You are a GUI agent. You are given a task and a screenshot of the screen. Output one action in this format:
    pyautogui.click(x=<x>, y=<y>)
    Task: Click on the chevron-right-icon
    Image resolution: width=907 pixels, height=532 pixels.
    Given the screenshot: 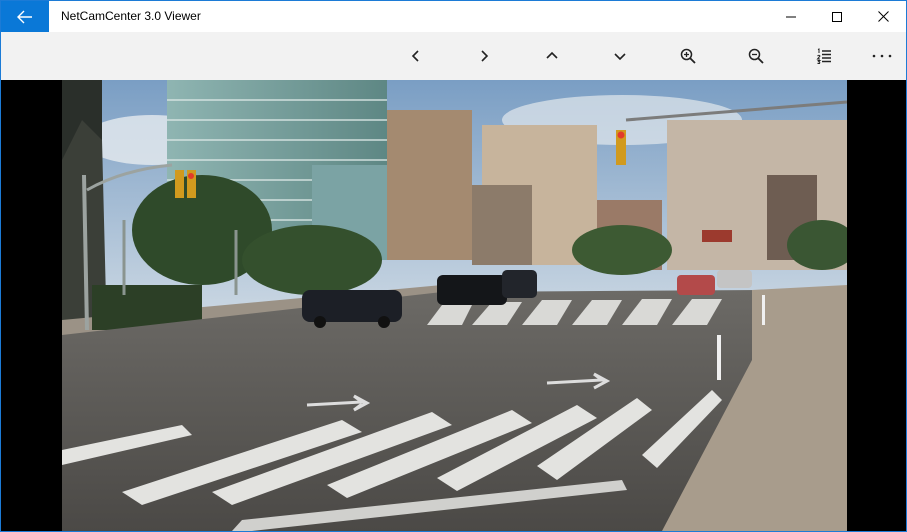 What is the action you would take?
    pyautogui.click(x=485, y=56)
    